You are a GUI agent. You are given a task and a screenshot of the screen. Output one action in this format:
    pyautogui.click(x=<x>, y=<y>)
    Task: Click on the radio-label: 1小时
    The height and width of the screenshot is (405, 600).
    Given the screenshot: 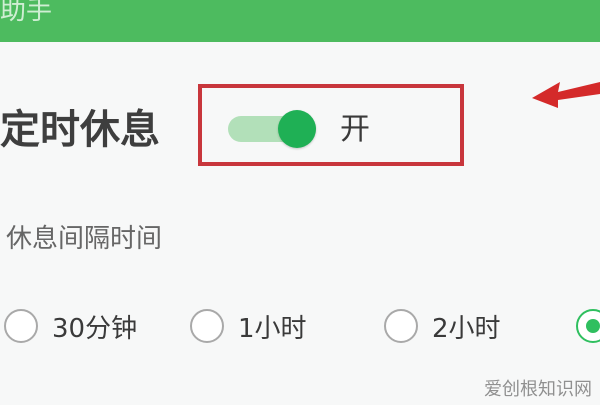 What is the action you would take?
    pyautogui.click(x=272, y=328)
    